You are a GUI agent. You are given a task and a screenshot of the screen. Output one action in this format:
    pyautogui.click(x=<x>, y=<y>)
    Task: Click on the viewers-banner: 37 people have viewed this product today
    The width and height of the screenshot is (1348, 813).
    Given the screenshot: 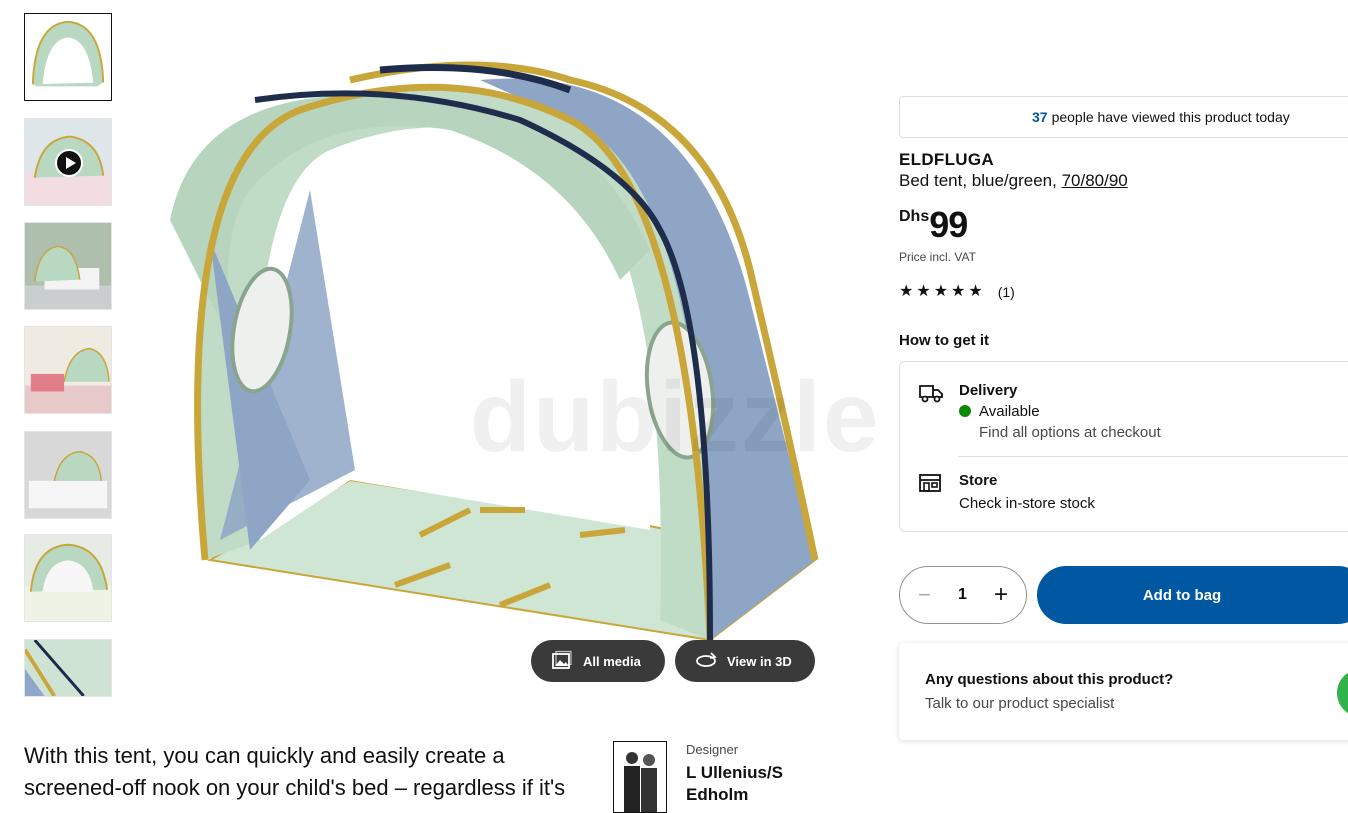 What is the action you would take?
    pyautogui.click(x=1123, y=117)
    